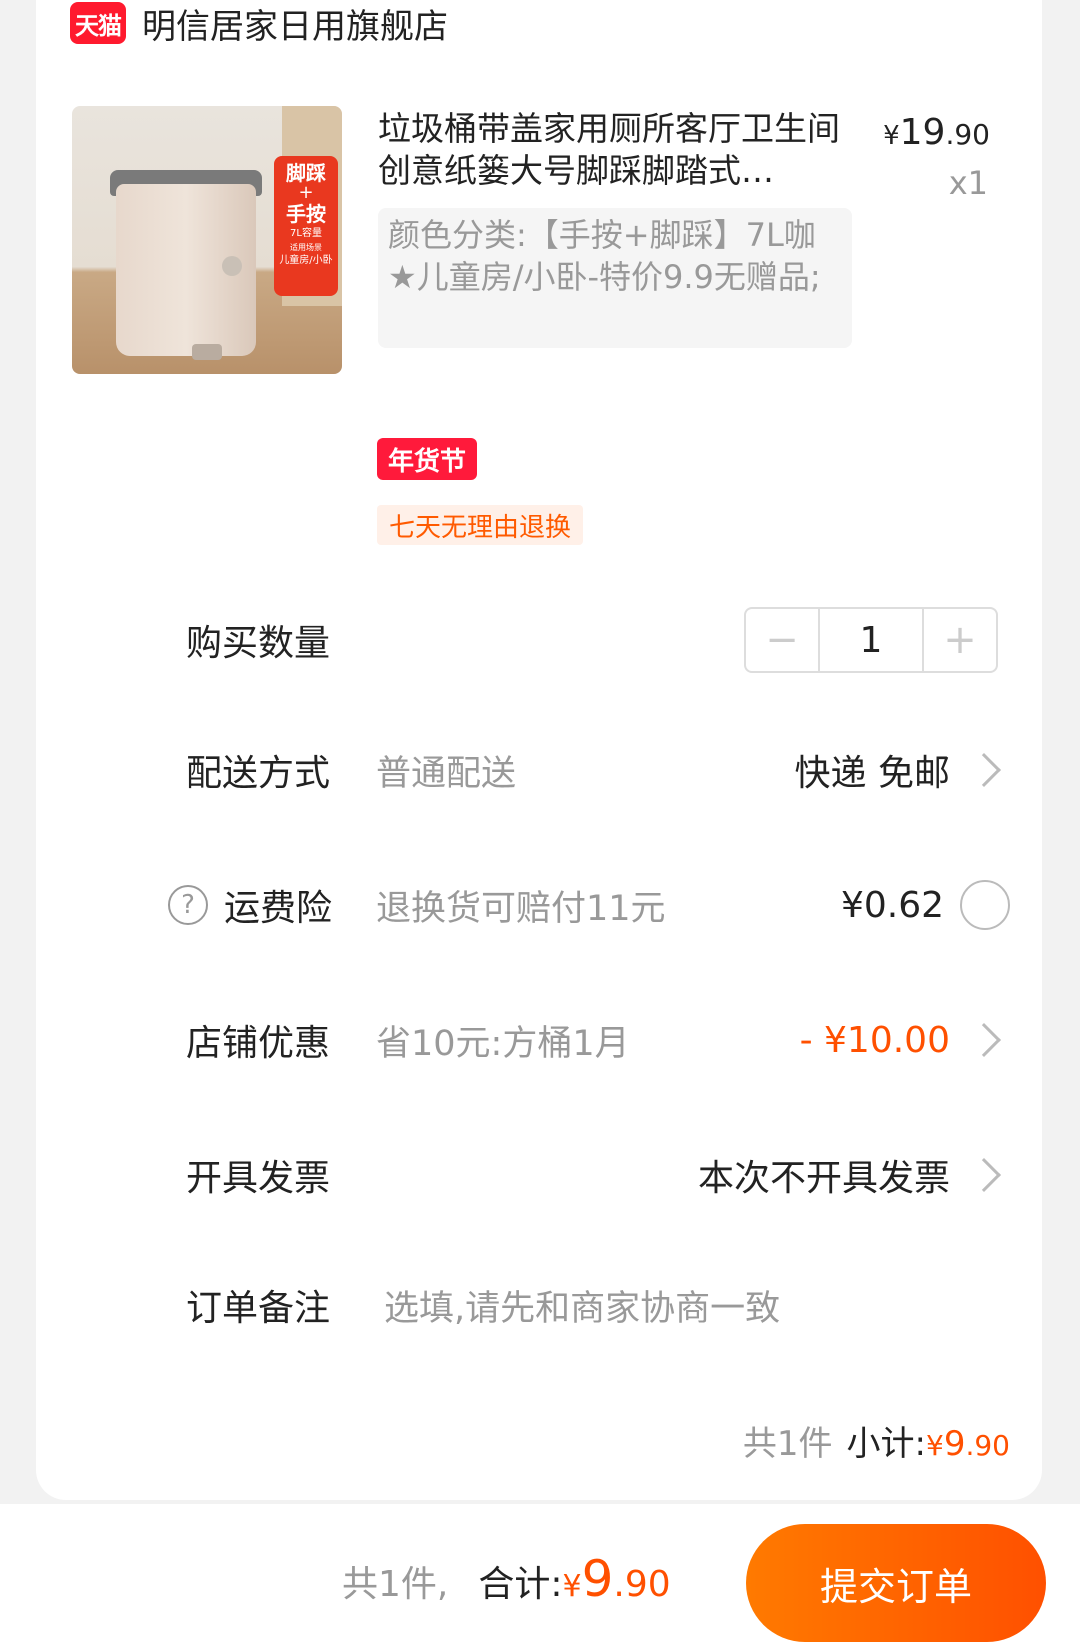 The height and width of the screenshot is (1650, 1080). I want to click on insurance-price: ¥0.62, so click(892, 905).